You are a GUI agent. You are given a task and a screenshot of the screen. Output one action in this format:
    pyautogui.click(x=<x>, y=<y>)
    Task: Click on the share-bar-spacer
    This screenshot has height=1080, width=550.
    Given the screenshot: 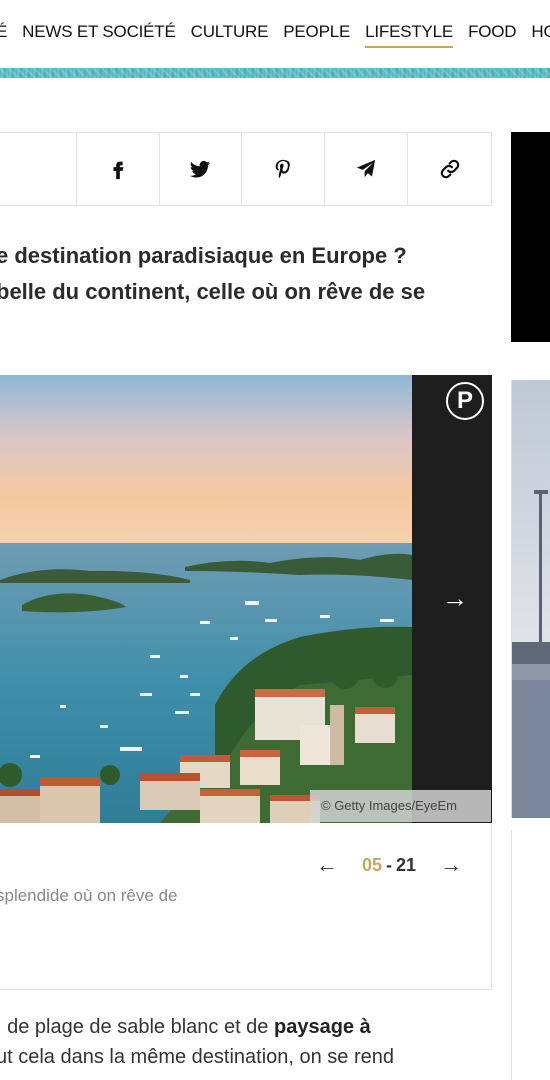 What is the action you would take?
    pyautogui.click(x=38, y=169)
    